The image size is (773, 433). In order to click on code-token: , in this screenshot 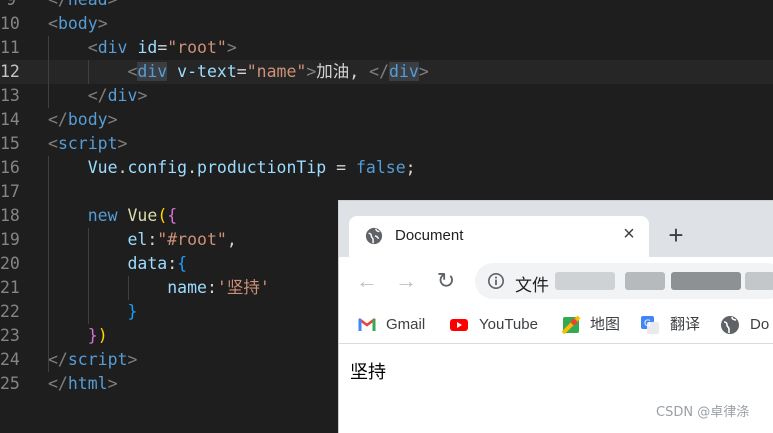, I will do `click(231, 239)`.